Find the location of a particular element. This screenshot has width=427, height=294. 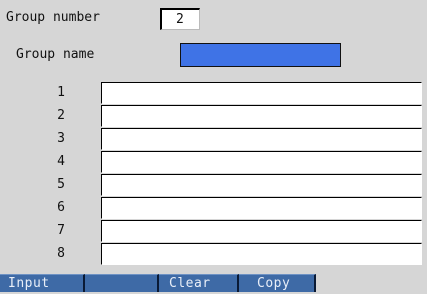

list-row: 2 is located at coordinates (213, 116).